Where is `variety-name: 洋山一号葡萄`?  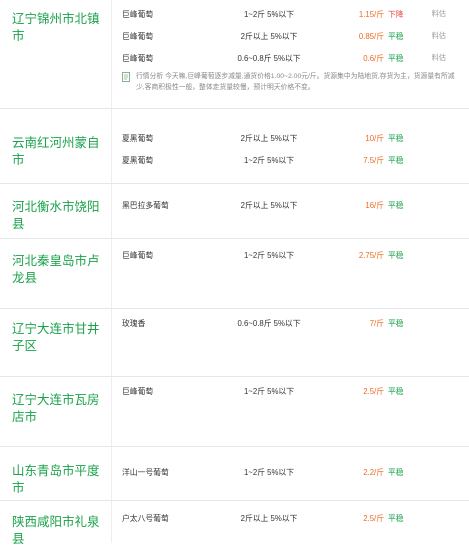 variety-name: 洋山一号葡萄 is located at coordinates (145, 472).